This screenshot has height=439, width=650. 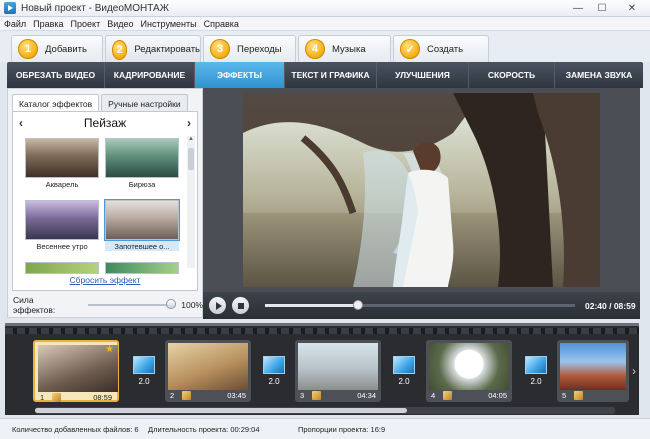 I want to click on step-music: 4 Музыка, so click(x=344, y=48).